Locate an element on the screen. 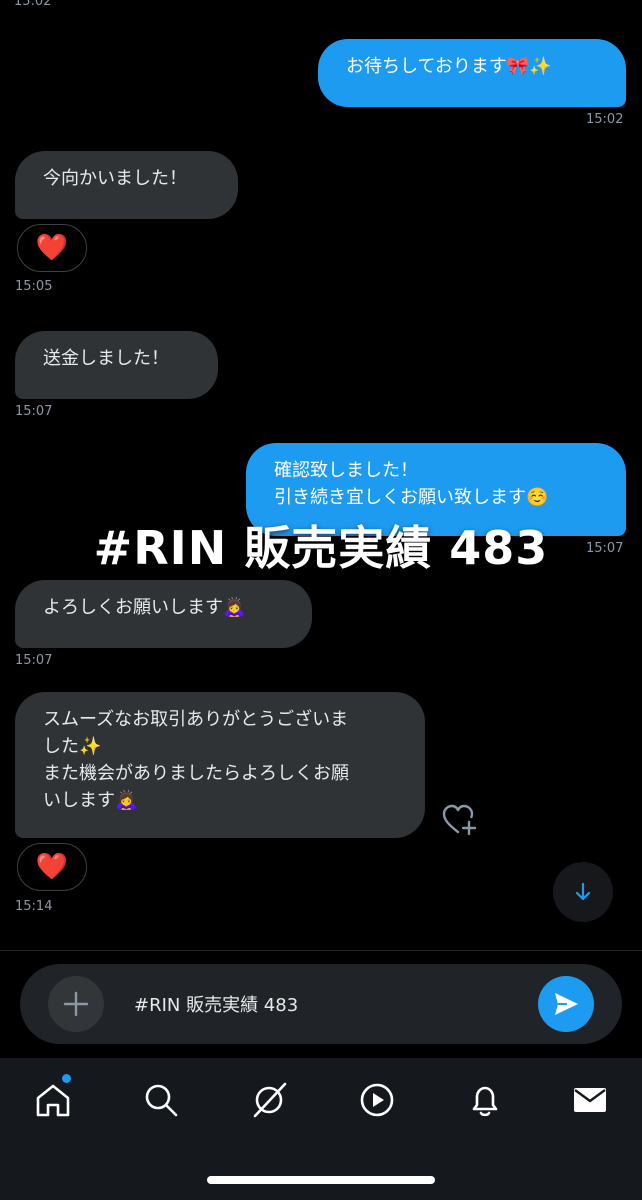 The height and width of the screenshot is (1200, 642). message-time: 15:05 is located at coordinates (34, 286).